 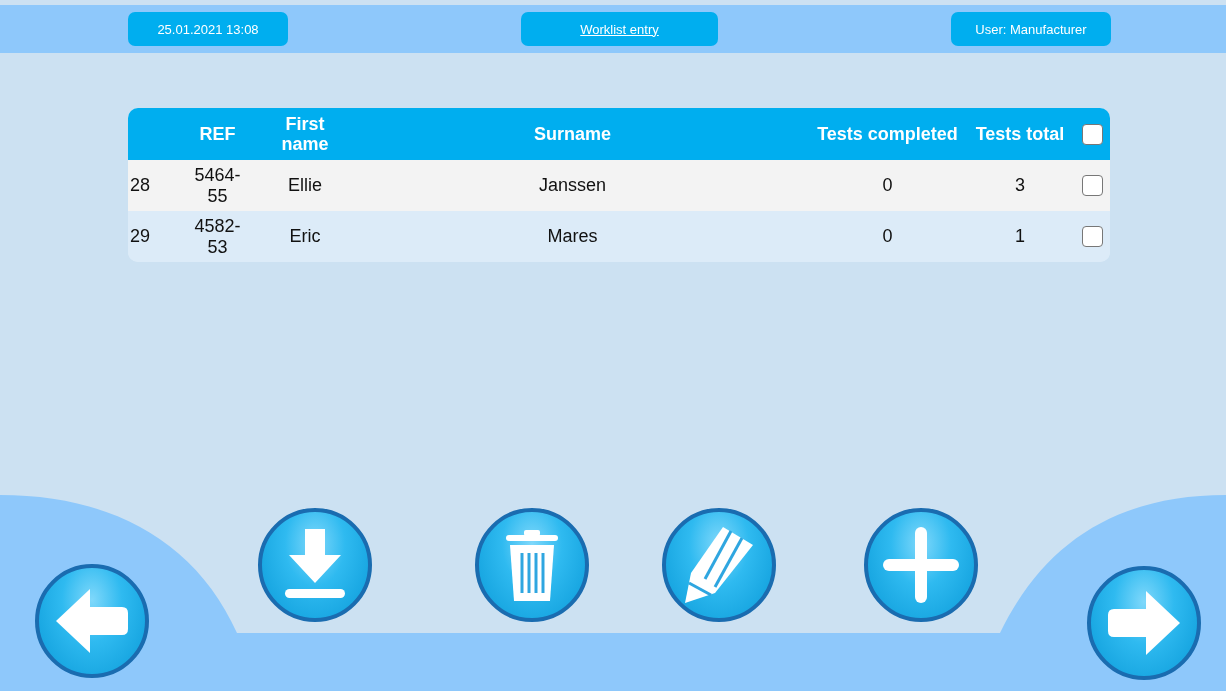 What do you see at coordinates (1020, 185) in the screenshot?
I see `table-cell: 3` at bounding box center [1020, 185].